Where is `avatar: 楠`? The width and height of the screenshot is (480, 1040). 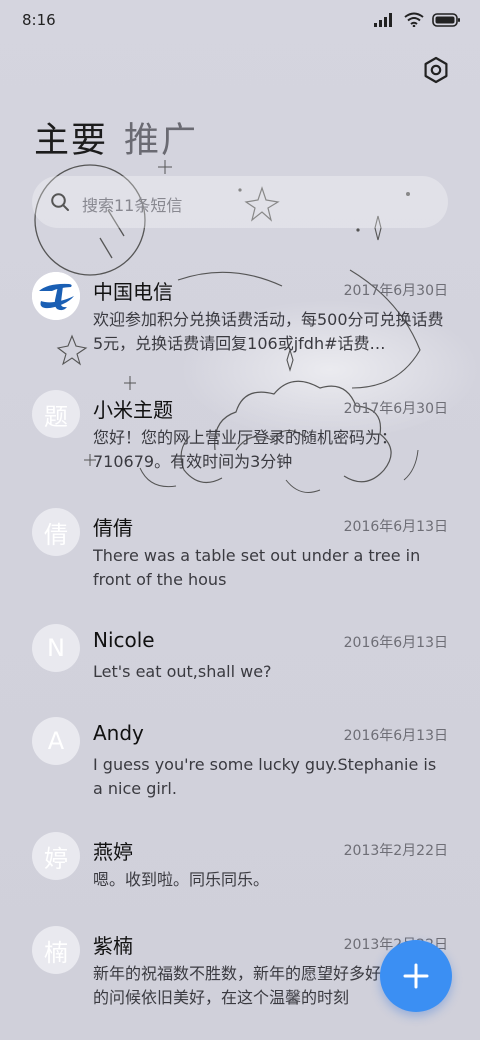 avatar: 楠 is located at coordinates (56, 950).